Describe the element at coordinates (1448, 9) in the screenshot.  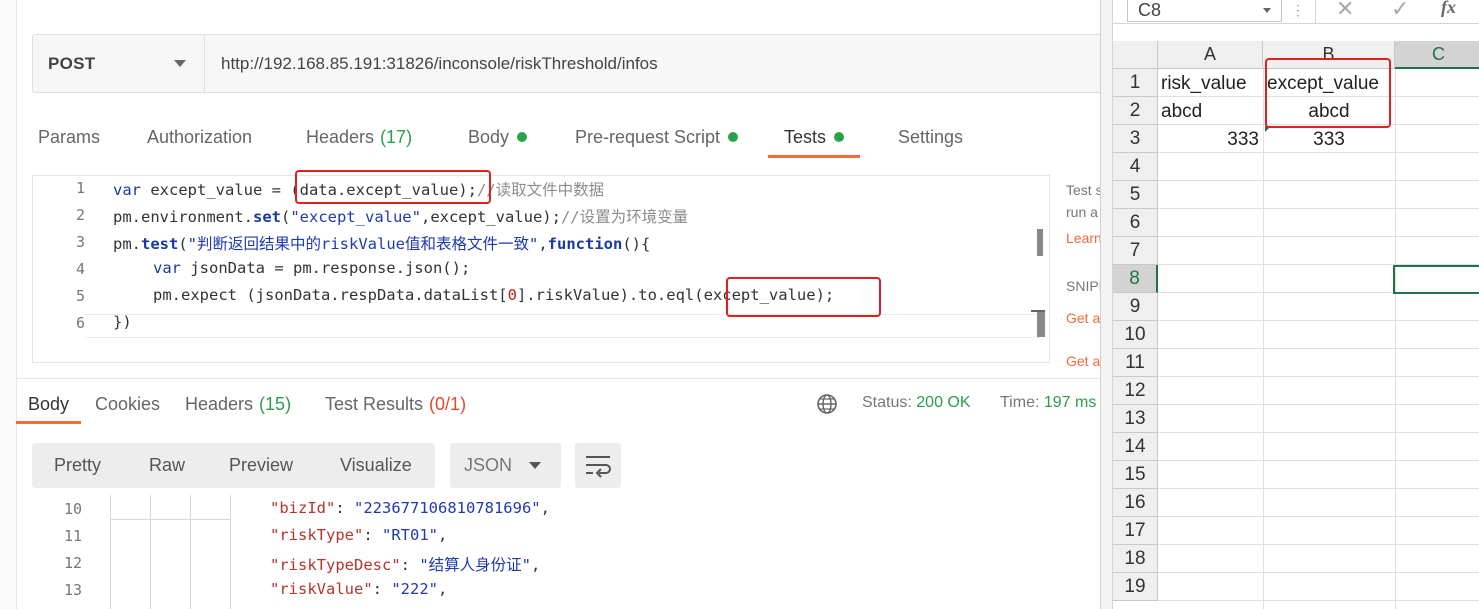
I see `function-icon: fx` at that location.